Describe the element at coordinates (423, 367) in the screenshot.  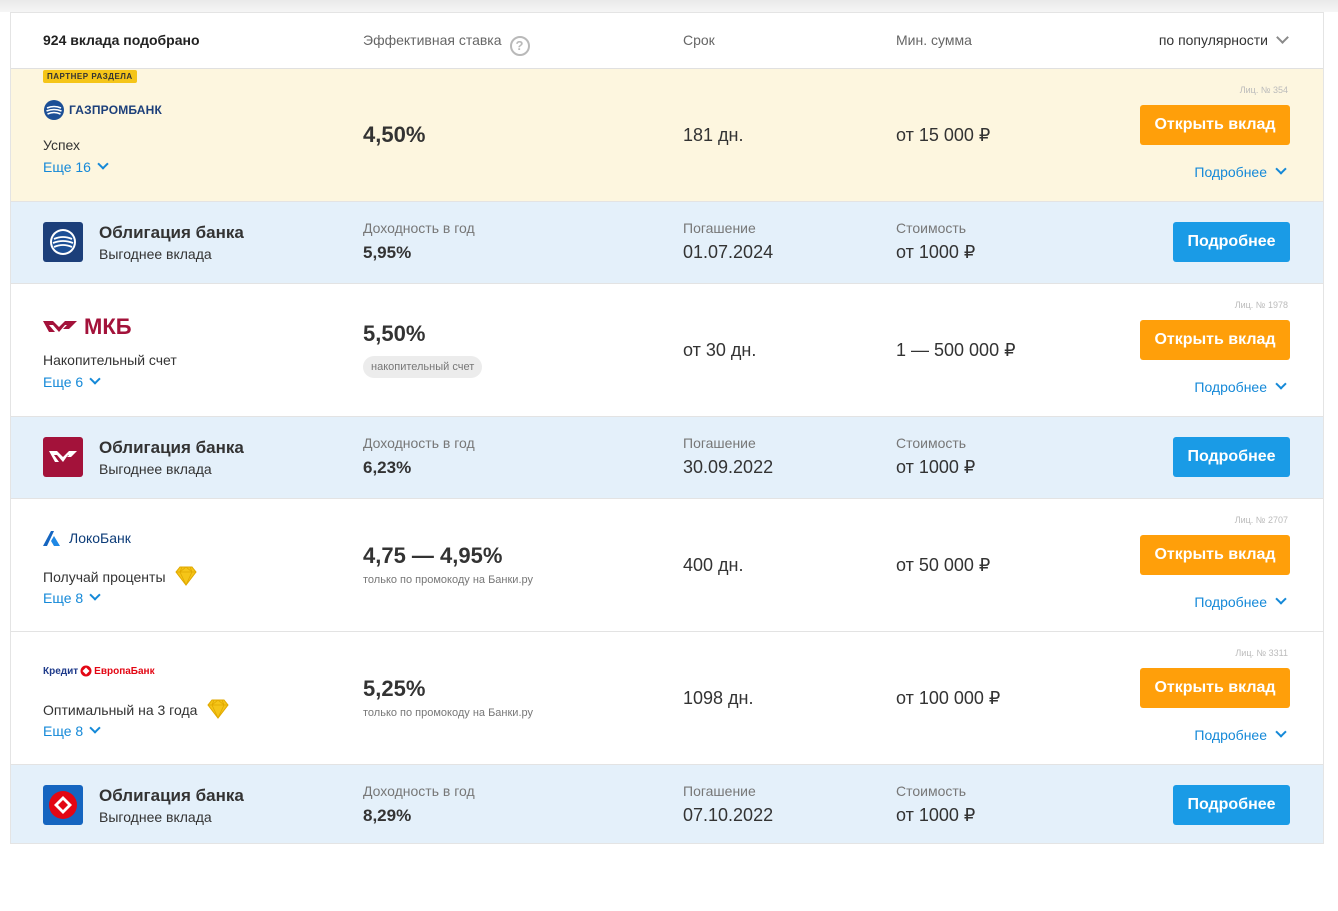
I see `product-tag: накопительный счет` at that location.